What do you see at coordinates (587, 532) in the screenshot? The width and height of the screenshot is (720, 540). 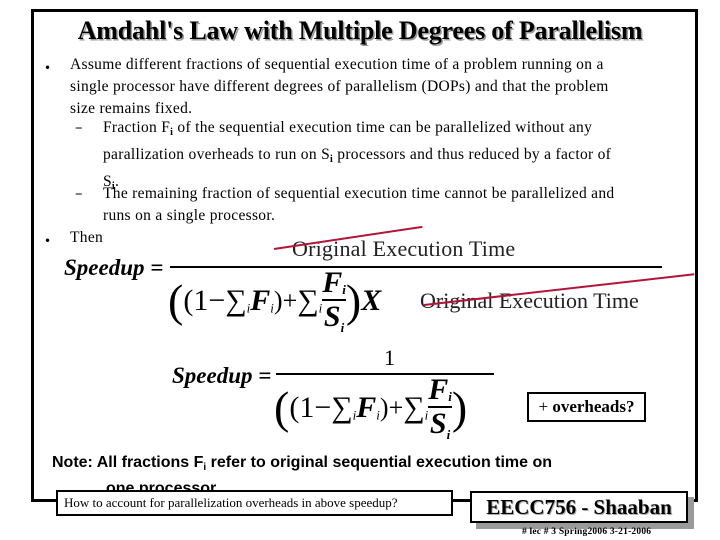 I see `lecture-info: # lec # 3 Spring2006 3-21-2006` at bounding box center [587, 532].